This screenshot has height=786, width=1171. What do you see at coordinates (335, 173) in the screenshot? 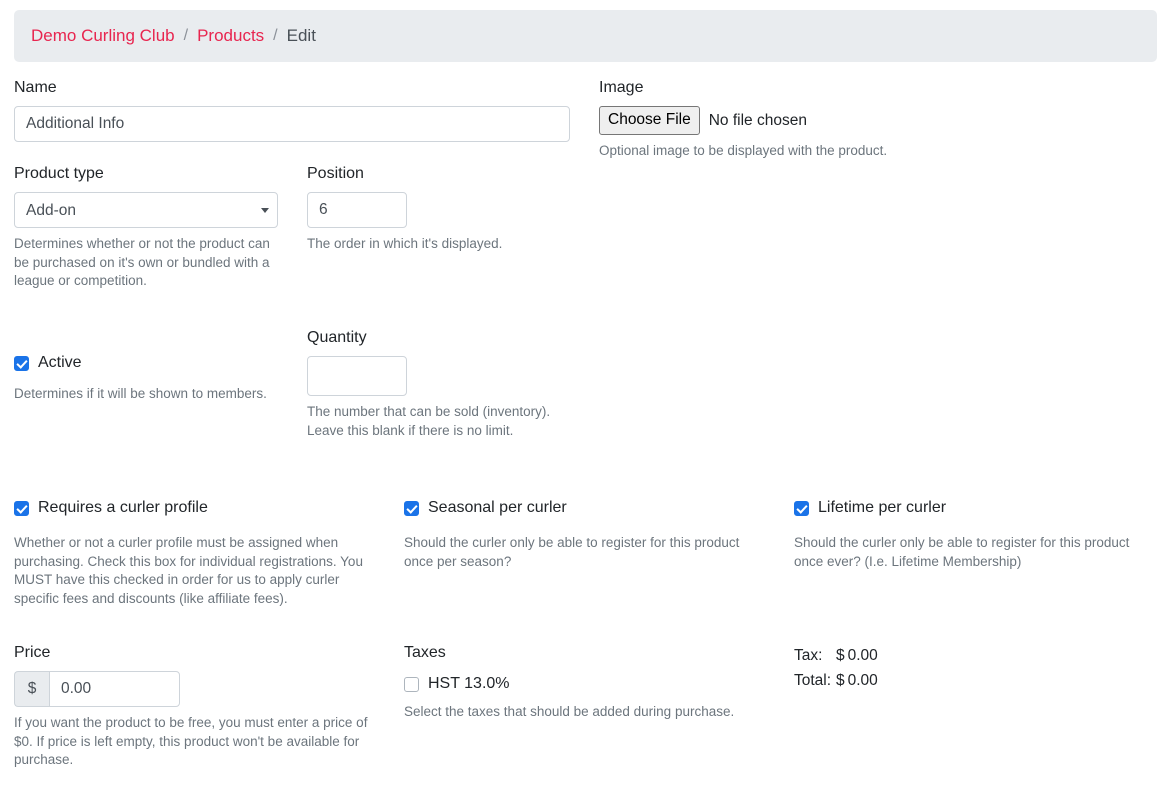
I see `position-label: Position` at bounding box center [335, 173].